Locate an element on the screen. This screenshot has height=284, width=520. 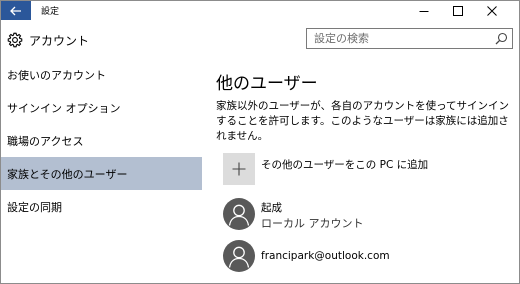
sidebar-item-your-account: お使いのアカウント is located at coordinates (101, 74).